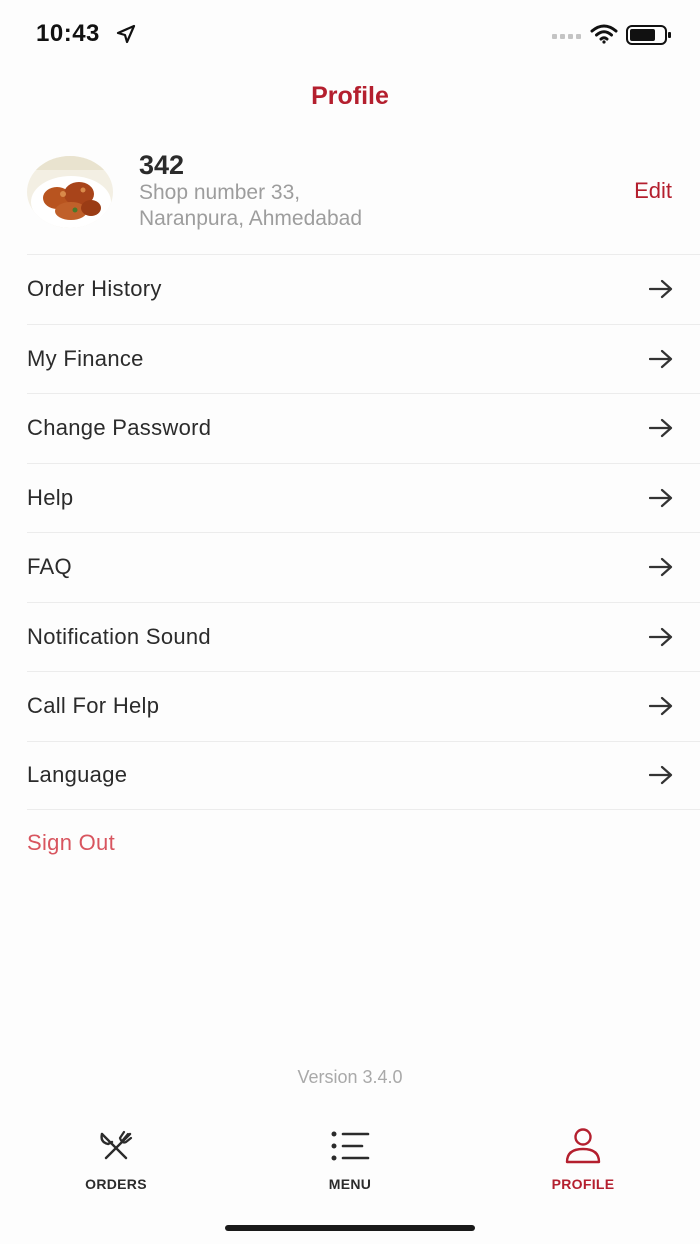 This screenshot has width=700, height=1244. I want to click on tab-profile: PROFILE, so click(583, 1160).